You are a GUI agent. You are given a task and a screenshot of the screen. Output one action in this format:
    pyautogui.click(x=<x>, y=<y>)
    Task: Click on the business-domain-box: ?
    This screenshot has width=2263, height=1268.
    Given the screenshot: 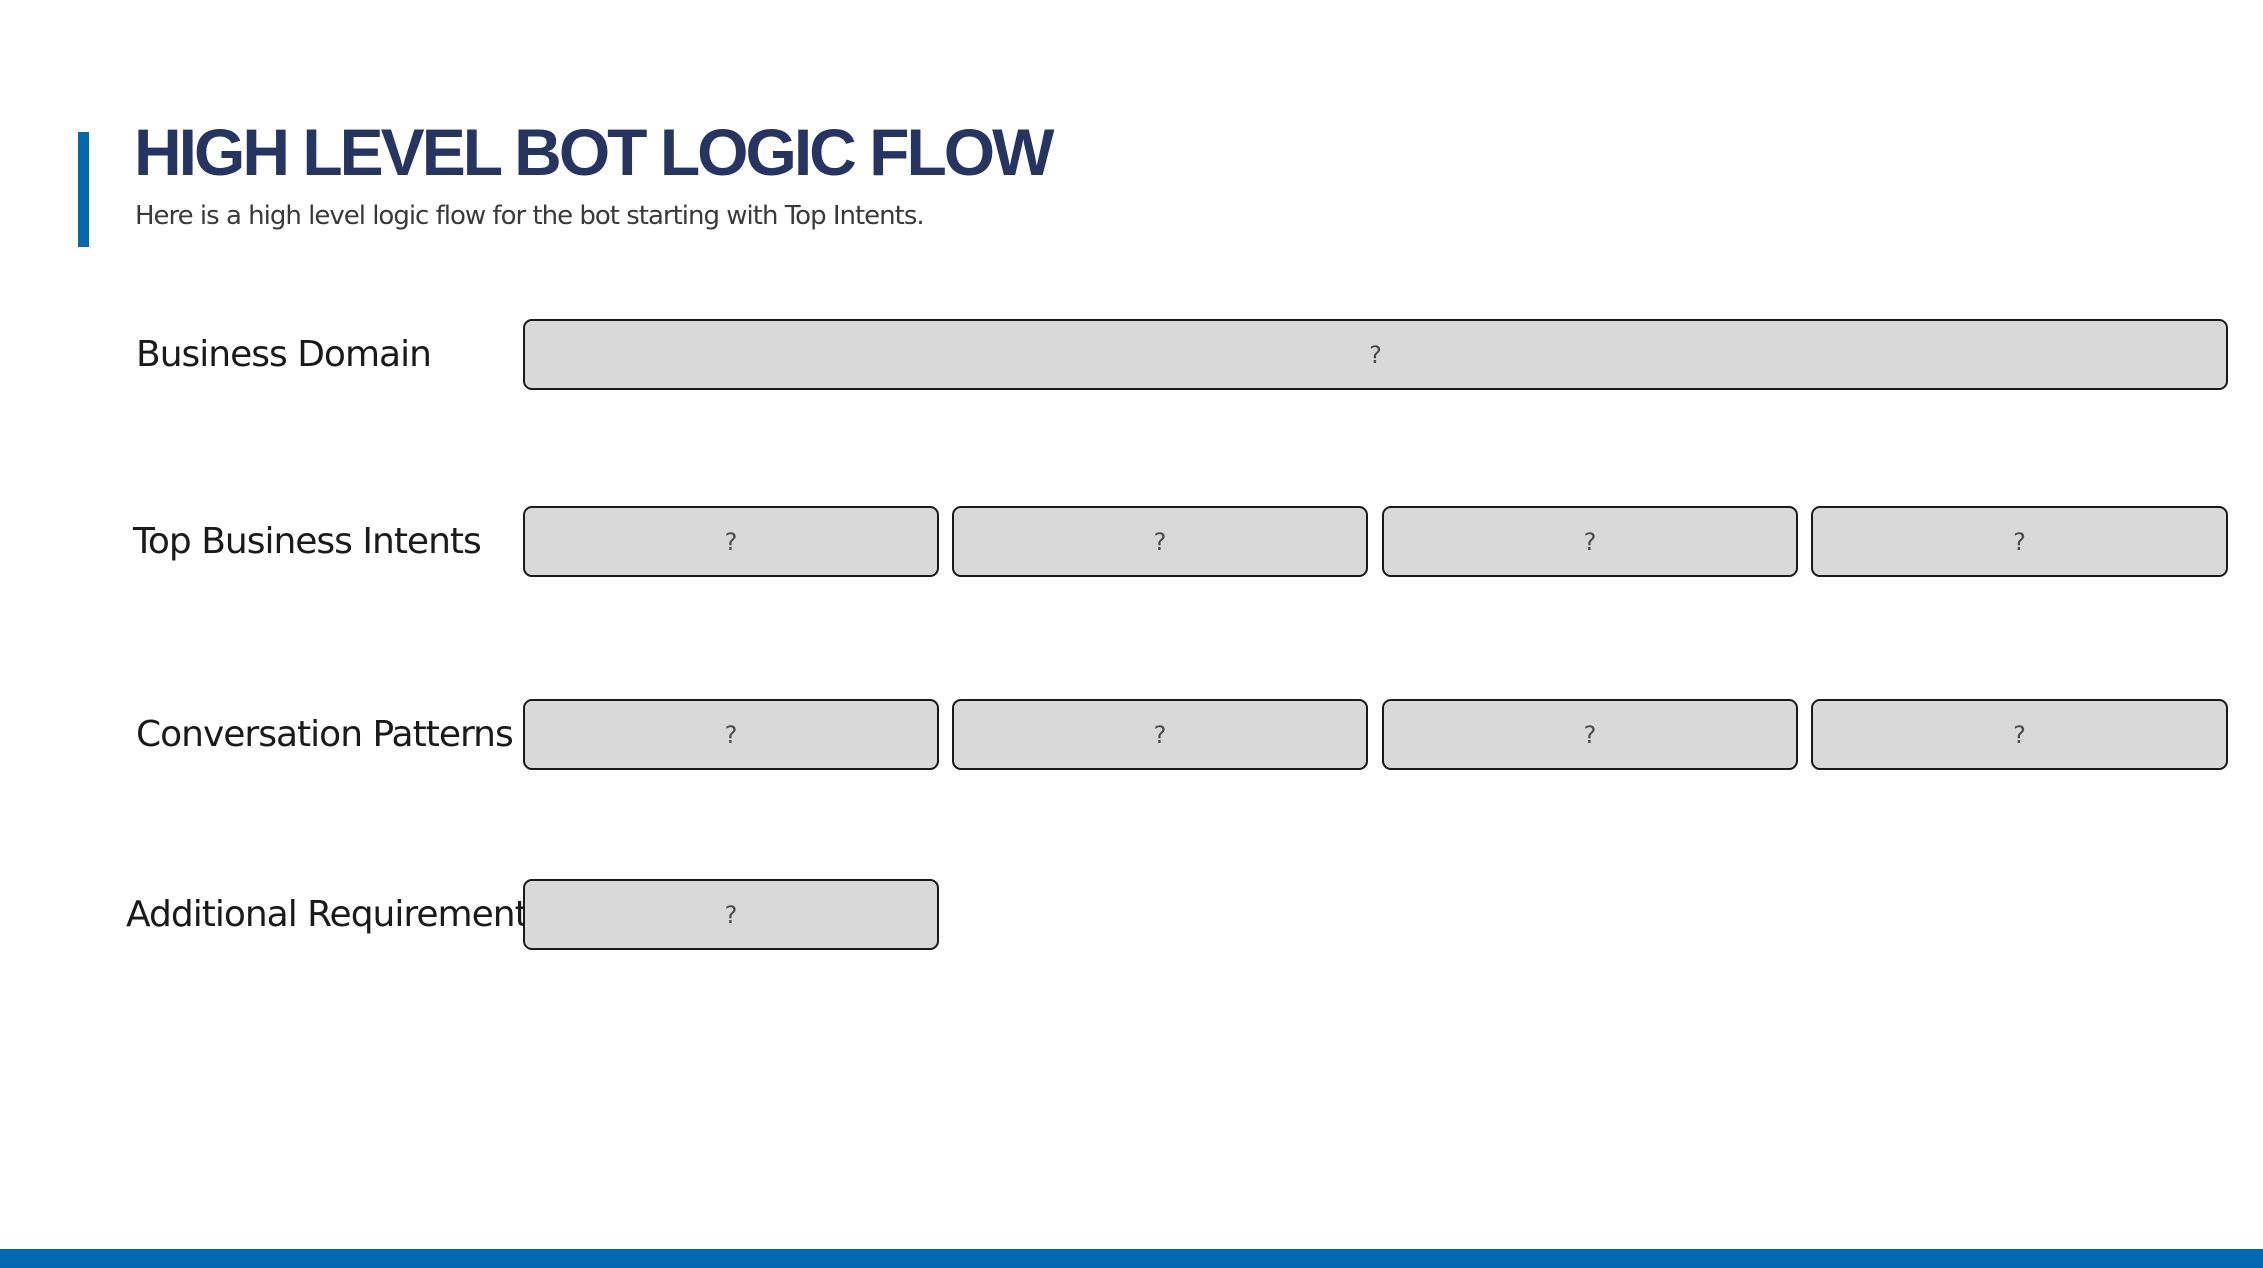 What is the action you would take?
    pyautogui.click(x=1375, y=354)
    